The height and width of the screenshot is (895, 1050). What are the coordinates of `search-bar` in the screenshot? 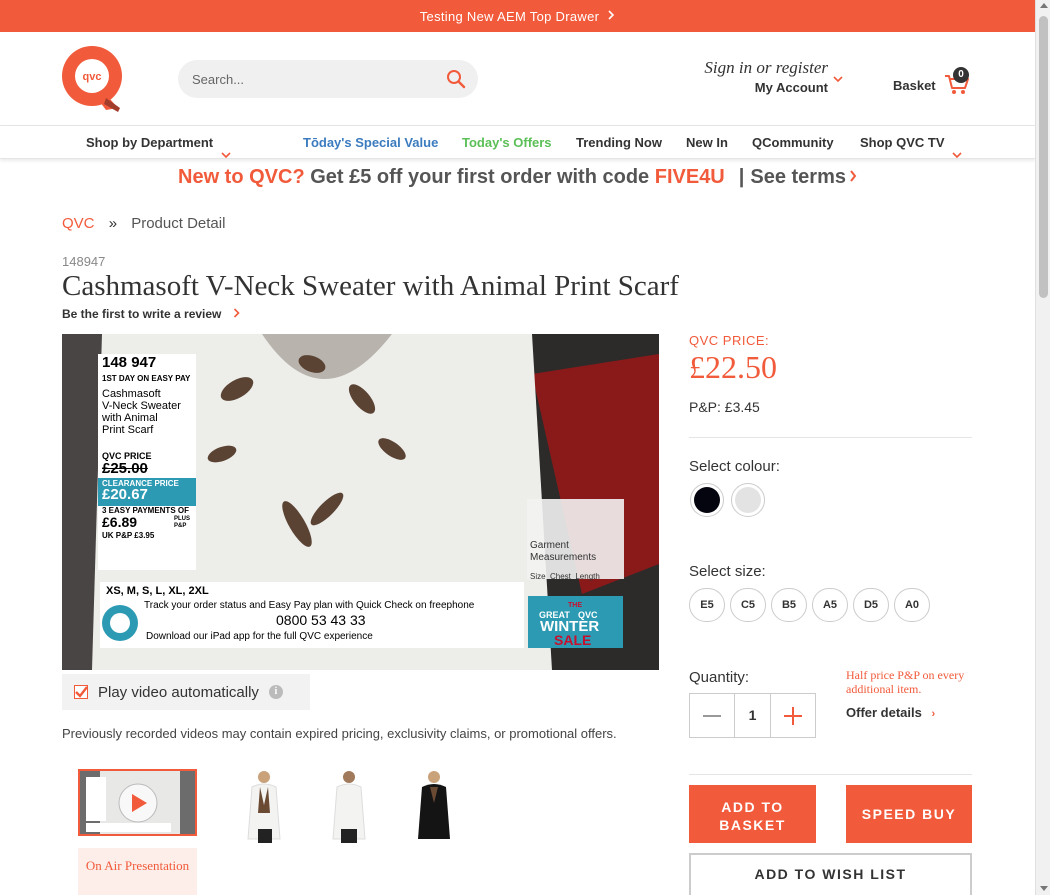 It's located at (328, 79).